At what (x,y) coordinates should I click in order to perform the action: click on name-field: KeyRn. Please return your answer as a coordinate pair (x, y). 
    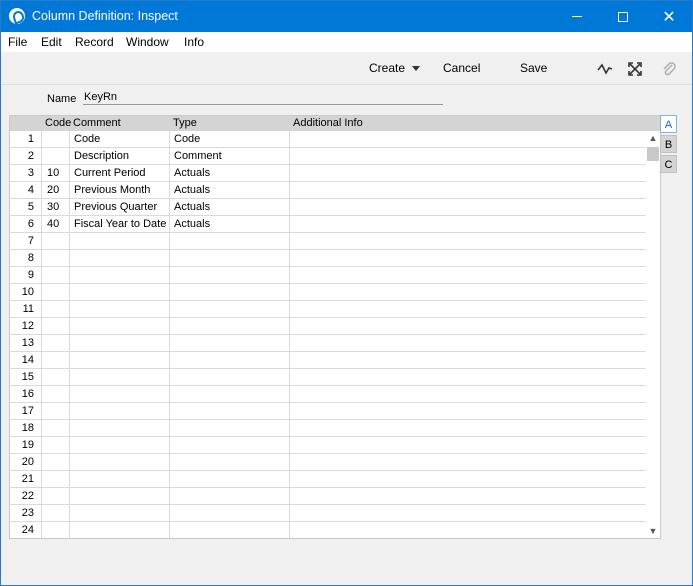
    Looking at the image, I should click on (263, 98).